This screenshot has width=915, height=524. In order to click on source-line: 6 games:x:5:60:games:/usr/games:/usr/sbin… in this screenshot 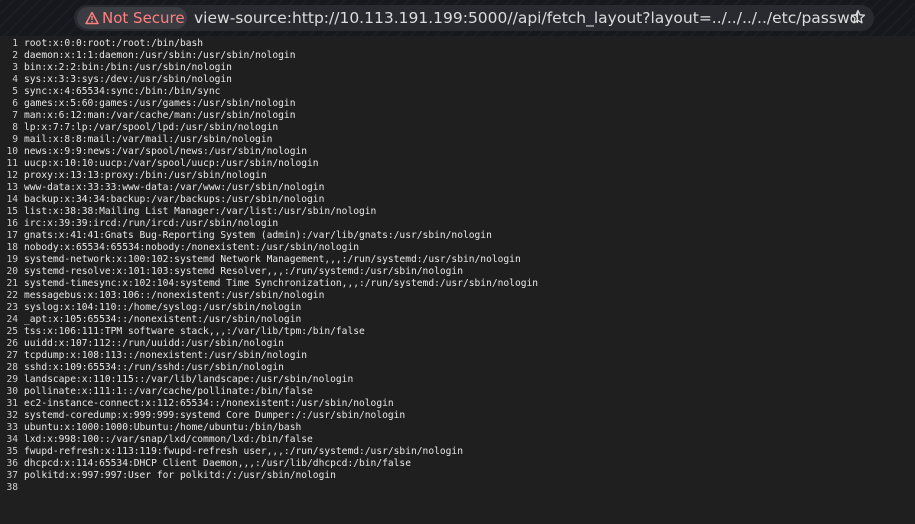, I will do `click(457, 104)`.